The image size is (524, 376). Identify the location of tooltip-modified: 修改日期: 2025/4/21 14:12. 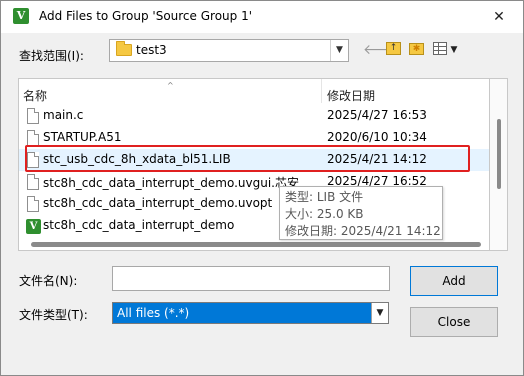
(363, 231).